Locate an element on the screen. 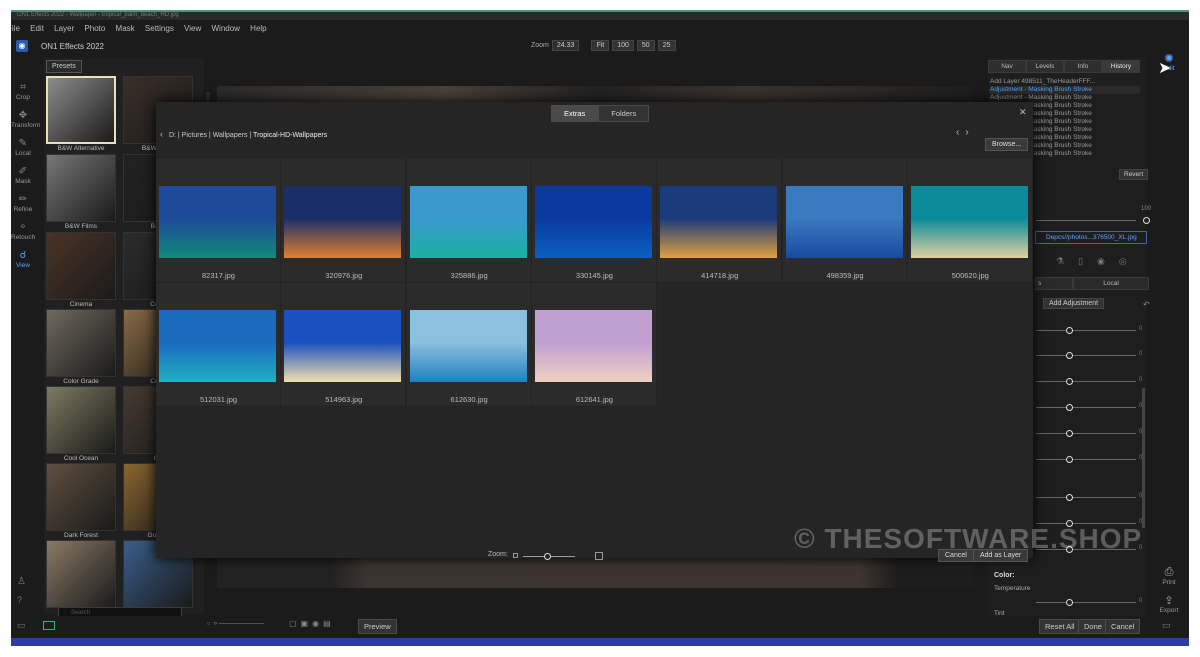 The height and width of the screenshot is (657, 1200). tab-folders: Folders is located at coordinates (624, 113).